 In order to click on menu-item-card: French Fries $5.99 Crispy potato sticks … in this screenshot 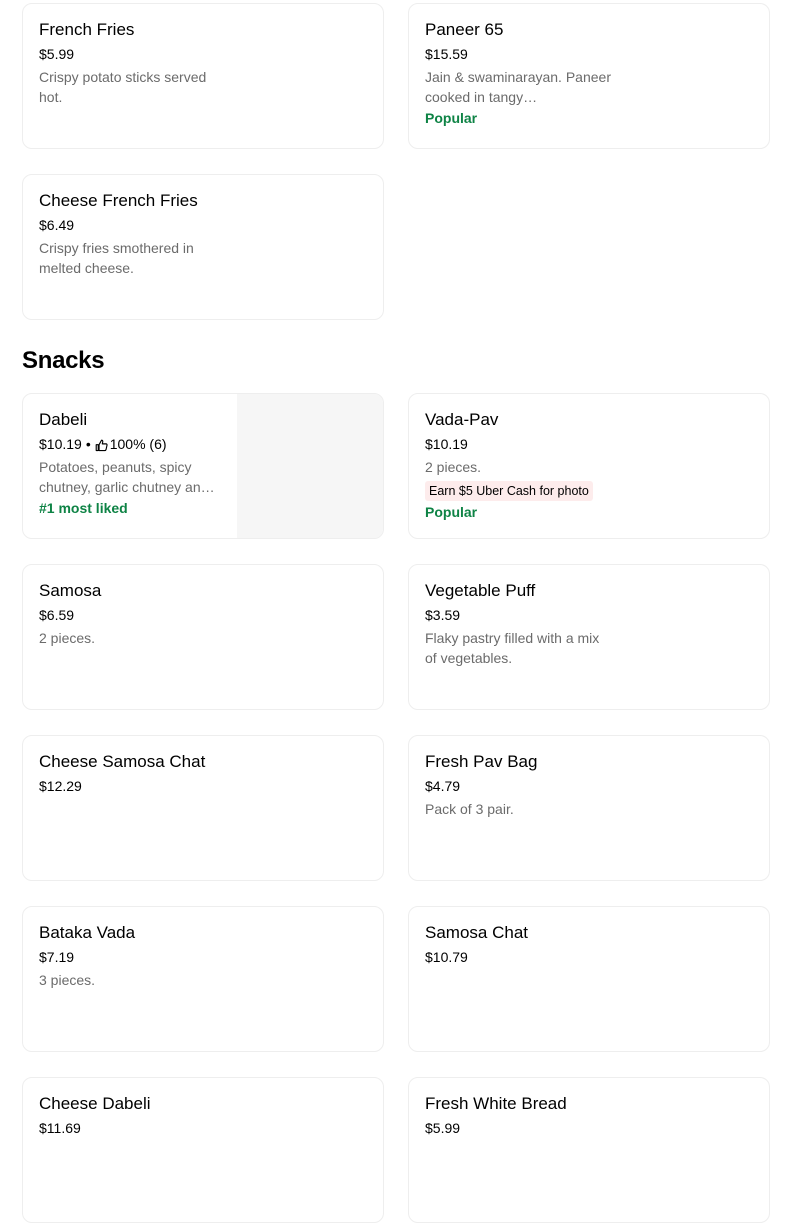, I will do `click(203, 76)`.